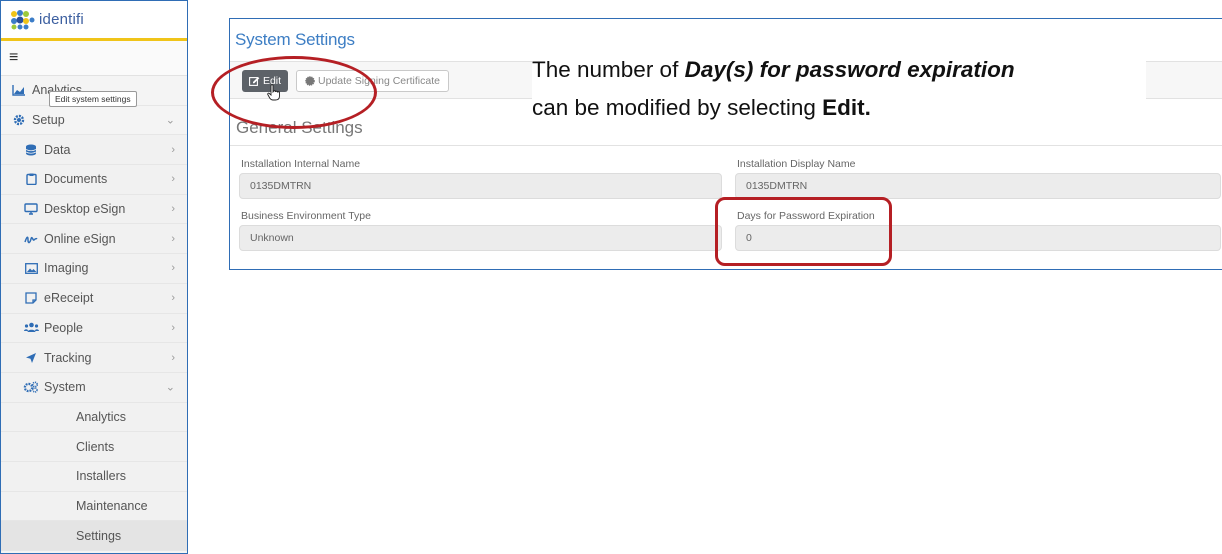 This screenshot has width=1222, height=554. I want to click on section-divider, so click(726, 145).